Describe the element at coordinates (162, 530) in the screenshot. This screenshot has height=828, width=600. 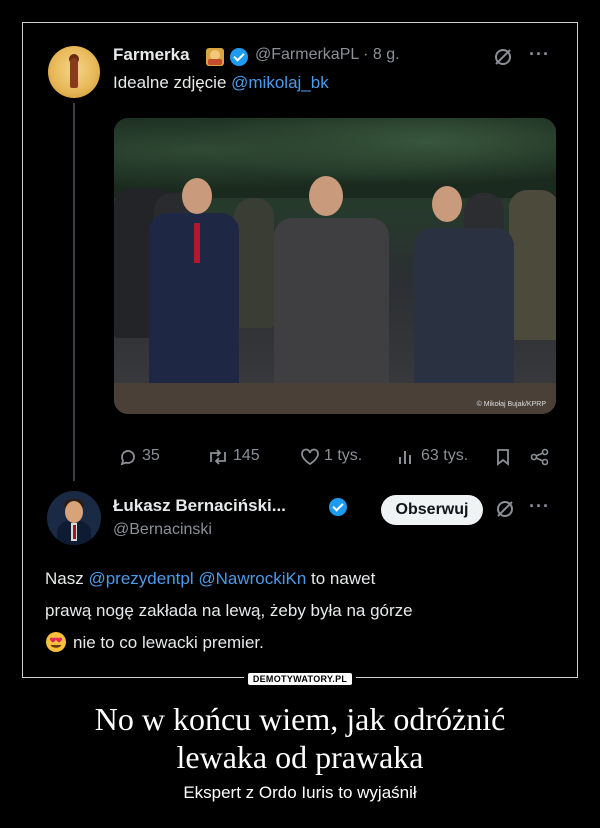
I see `tweet2-handle: @Bernacinski` at that location.